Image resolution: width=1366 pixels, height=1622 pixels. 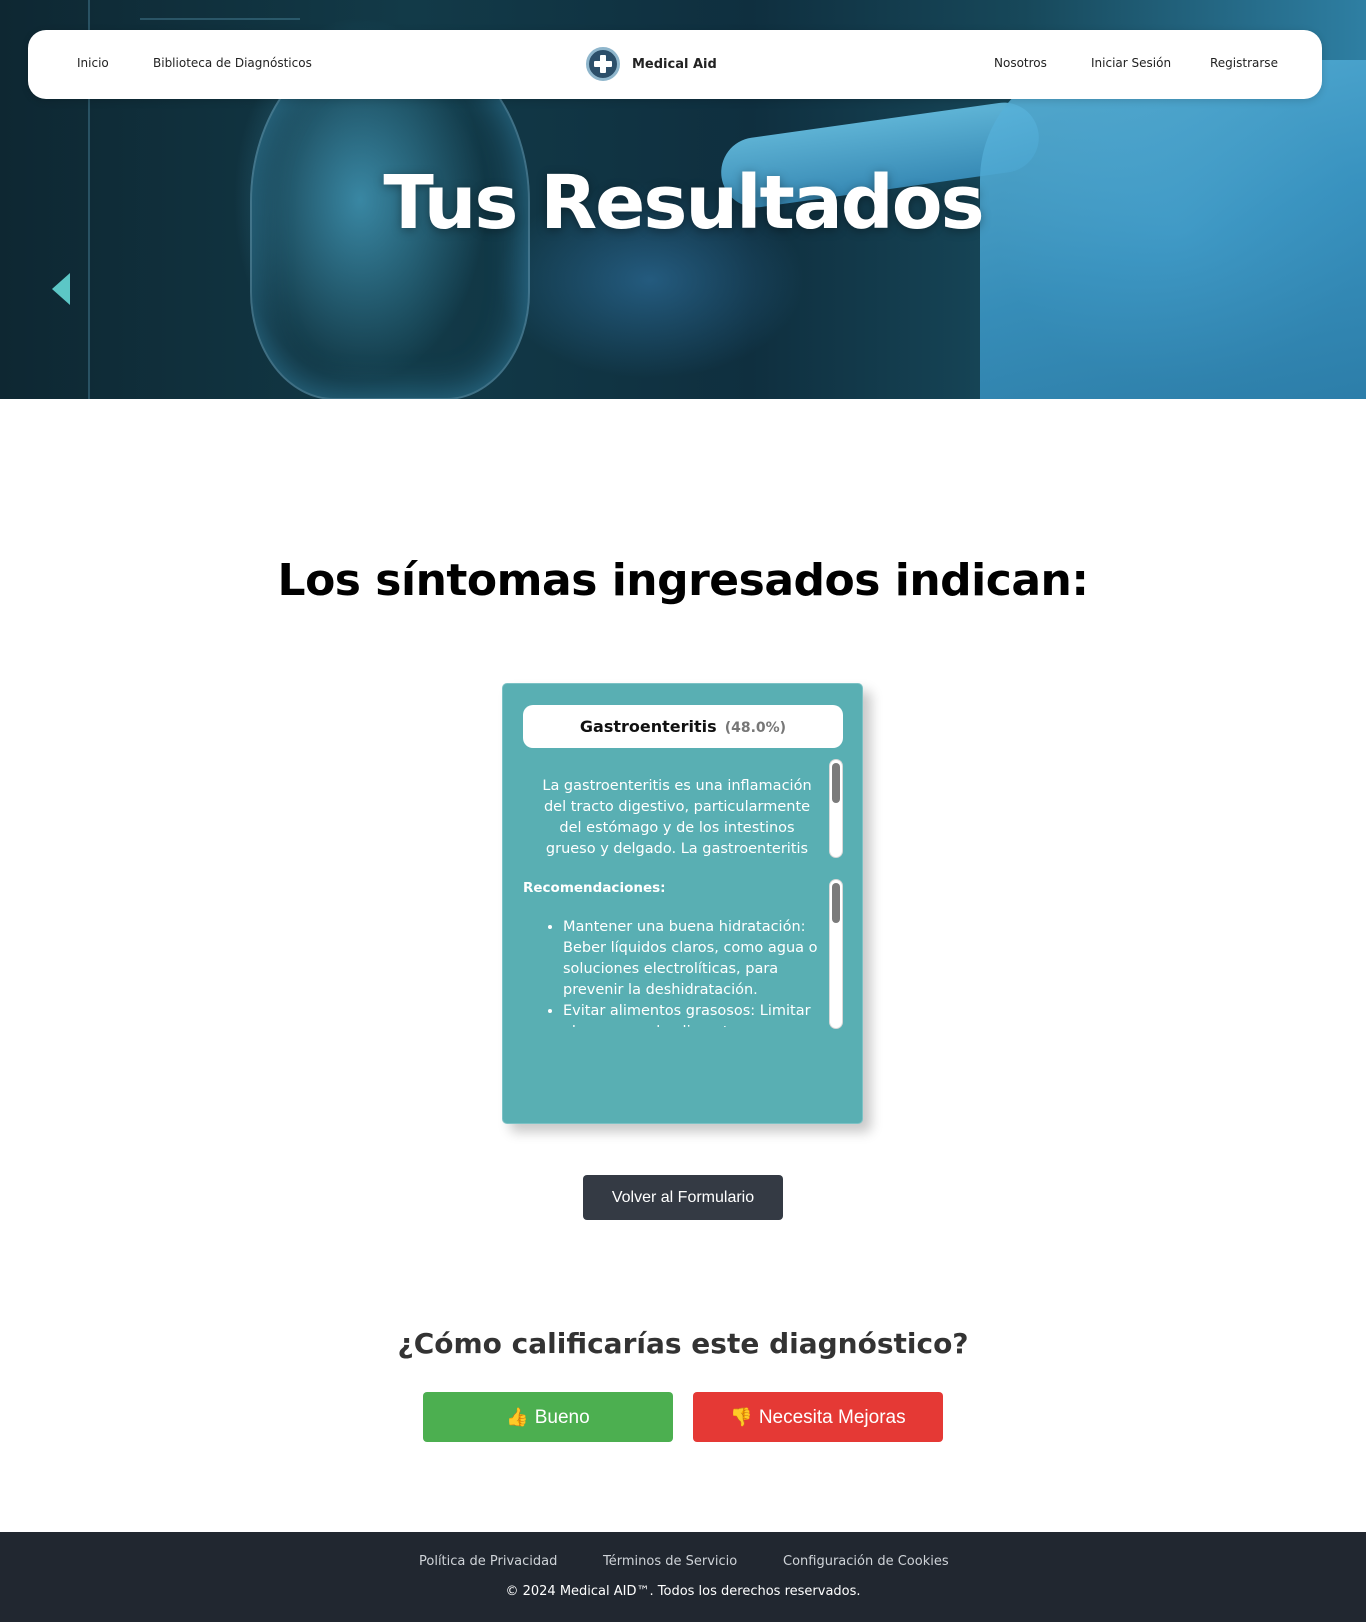 I want to click on rate-good-button: 👍 Bueno, so click(x=548, y=1417).